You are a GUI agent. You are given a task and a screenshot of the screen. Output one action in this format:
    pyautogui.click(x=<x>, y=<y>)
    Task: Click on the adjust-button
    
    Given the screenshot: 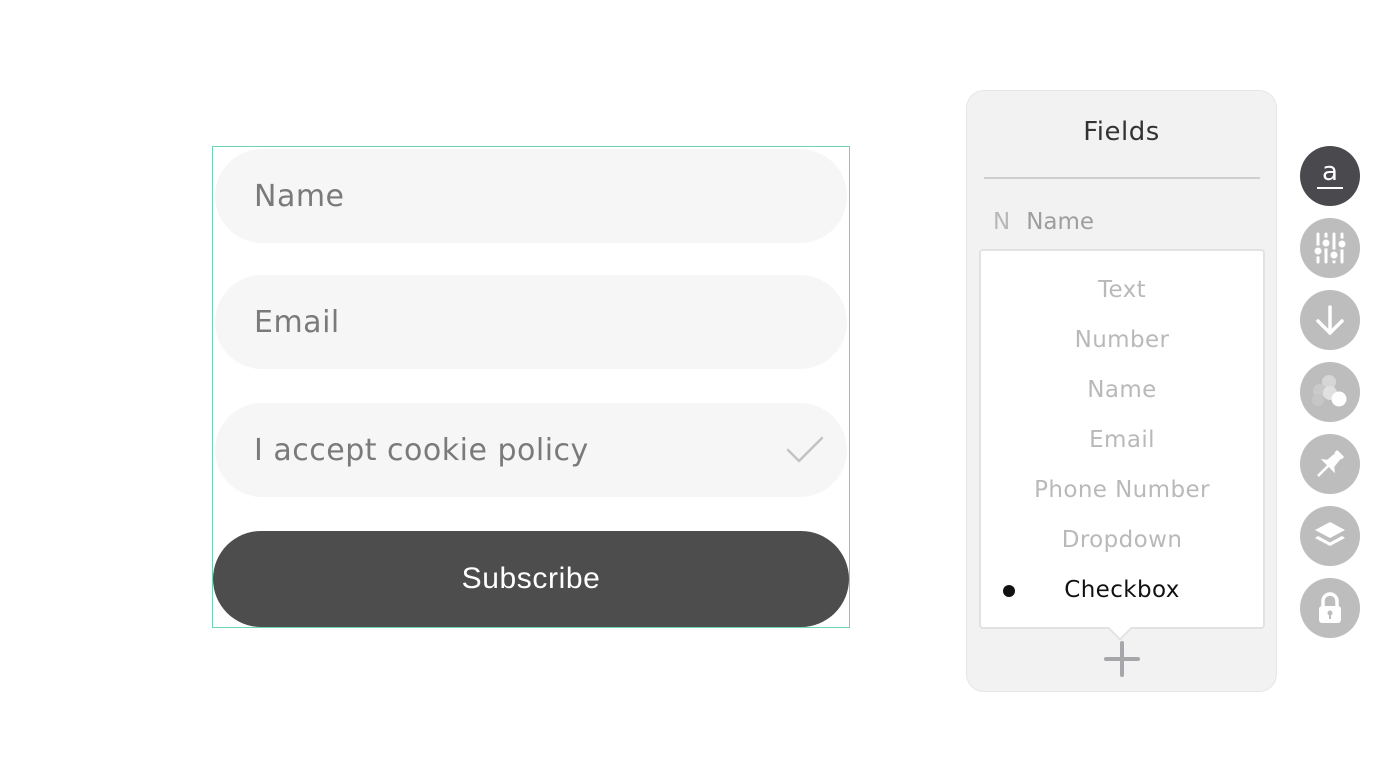 What is the action you would take?
    pyautogui.click(x=1330, y=248)
    